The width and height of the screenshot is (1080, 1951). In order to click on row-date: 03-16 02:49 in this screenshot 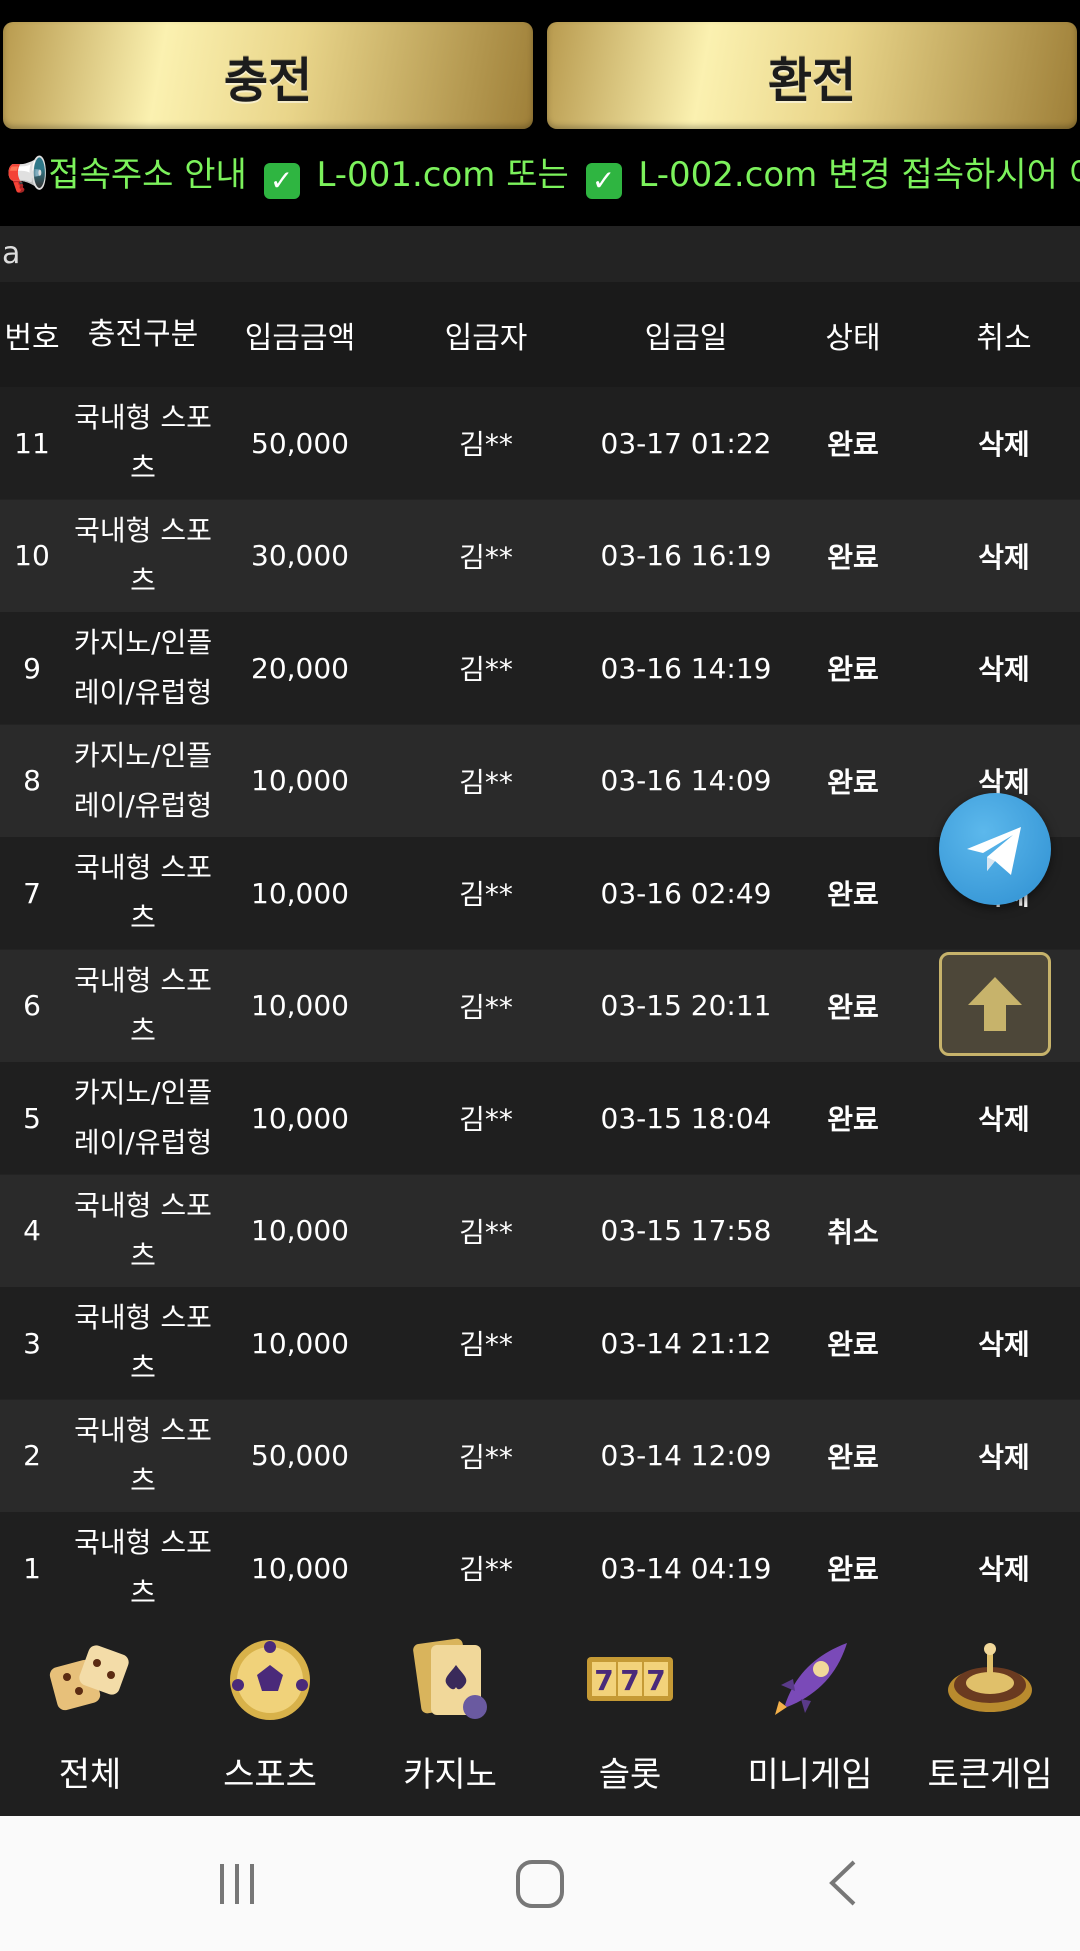, I will do `click(686, 893)`.